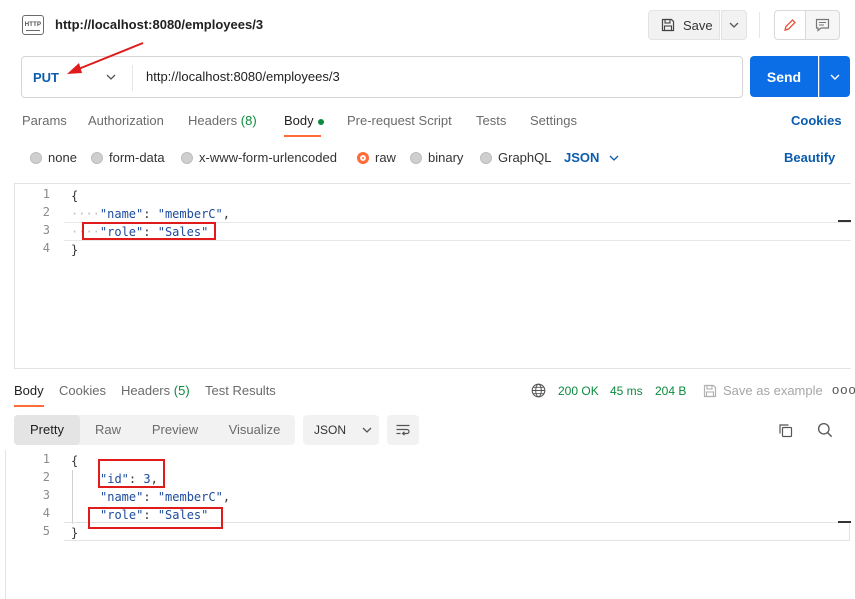  Describe the element at coordinates (74, 461) in the screenshot. I see `code-line: {` at that location.